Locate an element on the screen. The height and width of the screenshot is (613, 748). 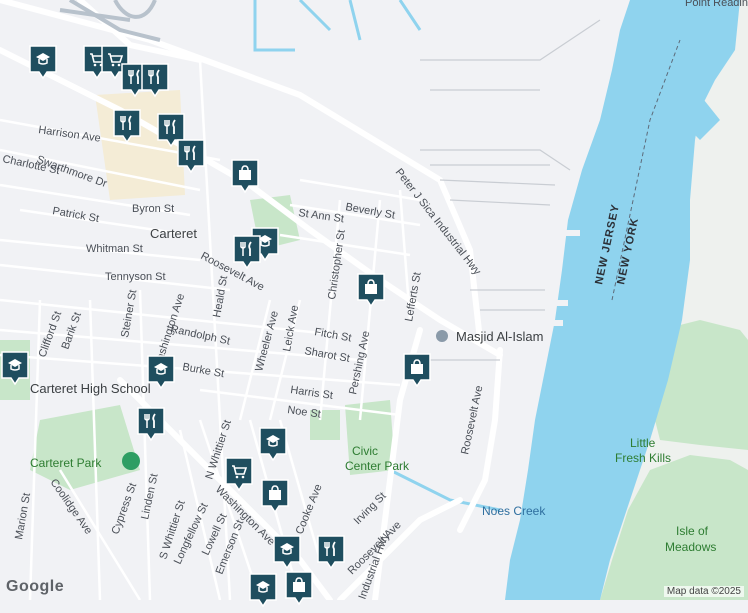
high-school-label: Carteret High School is located at coordinates (90, 388).